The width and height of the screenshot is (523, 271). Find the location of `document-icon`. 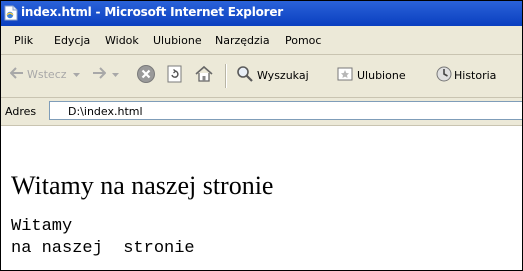

document-icon is located at coordinates (11, 13).